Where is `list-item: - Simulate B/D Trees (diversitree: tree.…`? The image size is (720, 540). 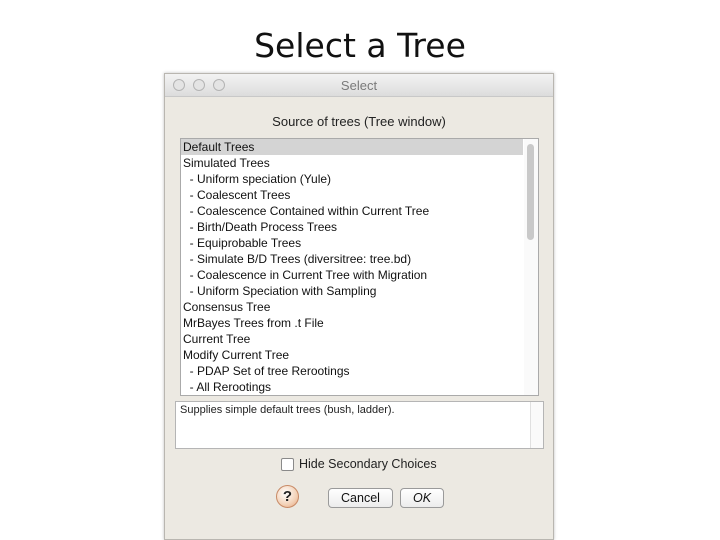 list-item: - Simulate B/D Trees (diversitree: tree.… is located at coordinates (352, 259).